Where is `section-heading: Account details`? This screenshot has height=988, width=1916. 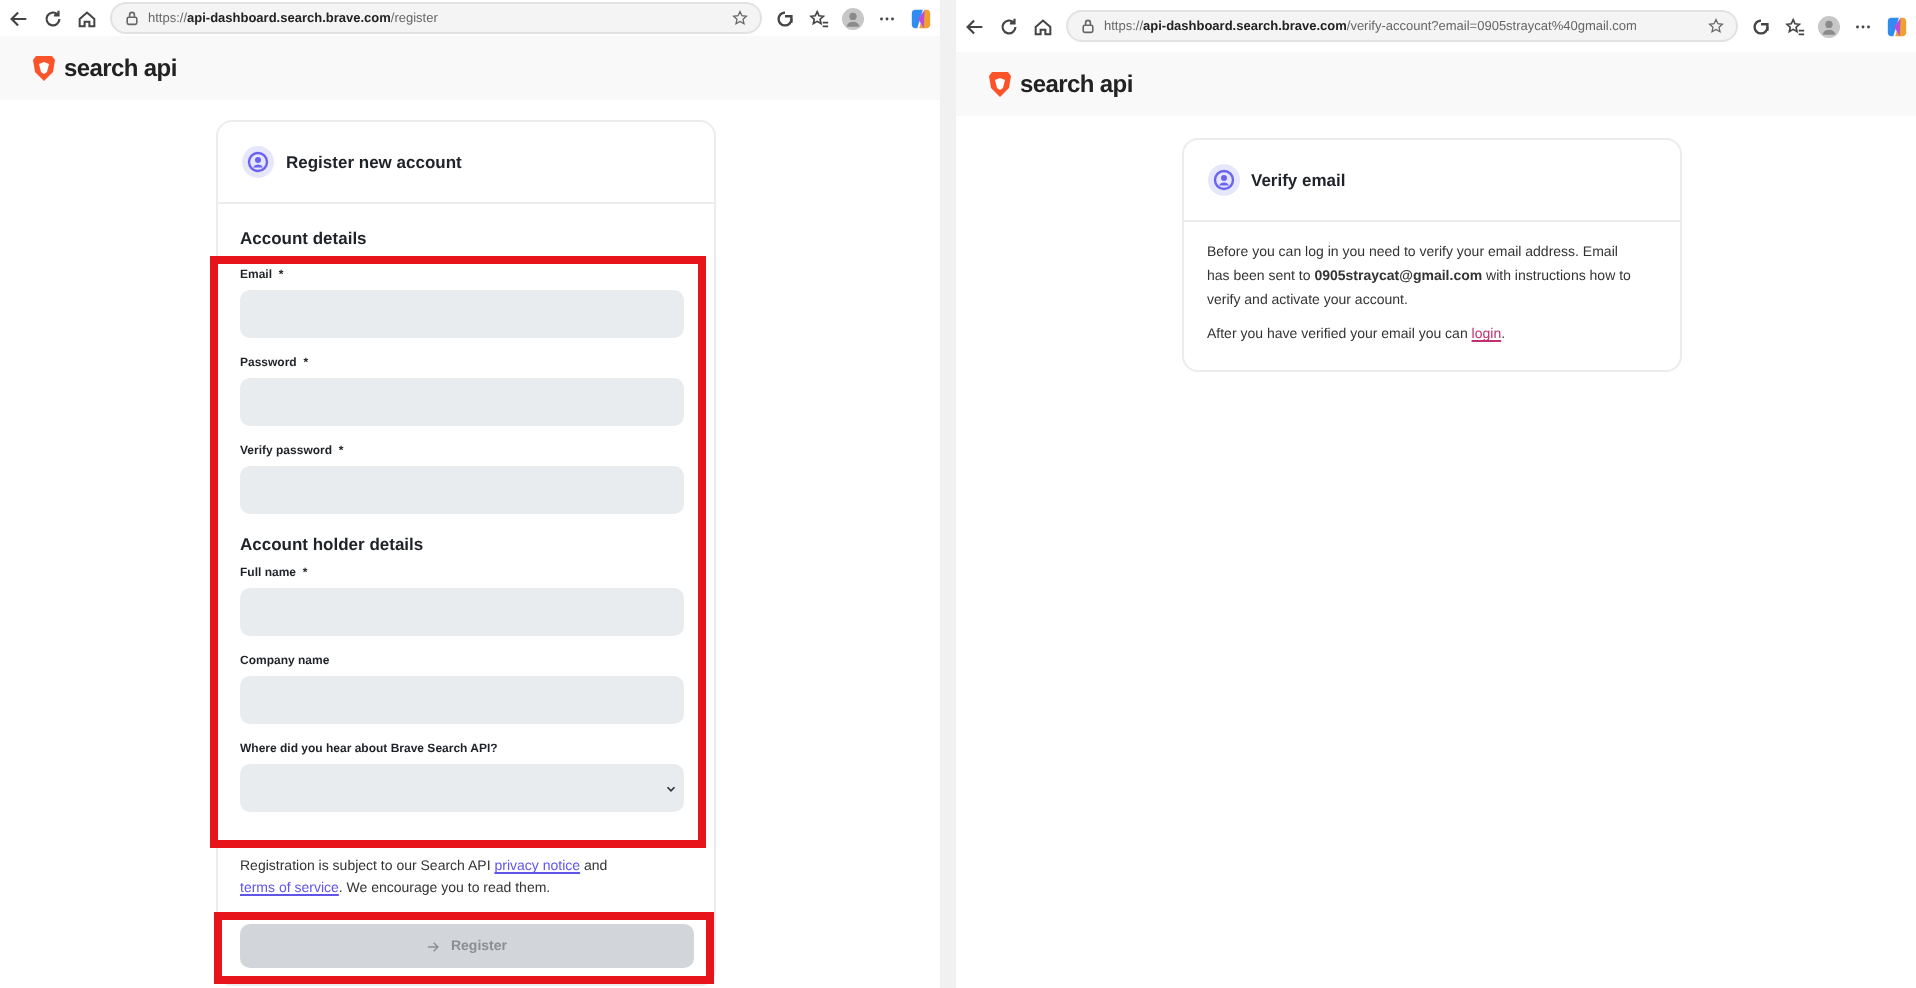
section-heading: Account details is located at coordinates (304, 238).